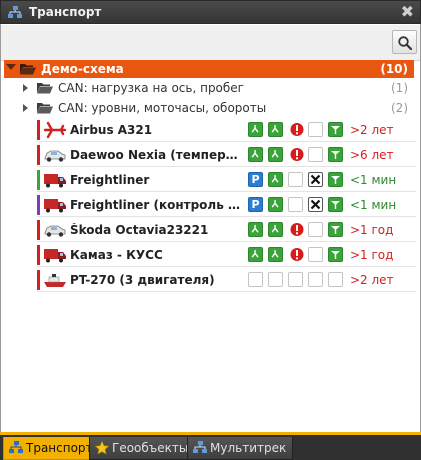 The width and height of the screenshot is (421, 460). Describe the element at coordinates (55, 130) in the screenshot. I see `airplane-icon` at that location.